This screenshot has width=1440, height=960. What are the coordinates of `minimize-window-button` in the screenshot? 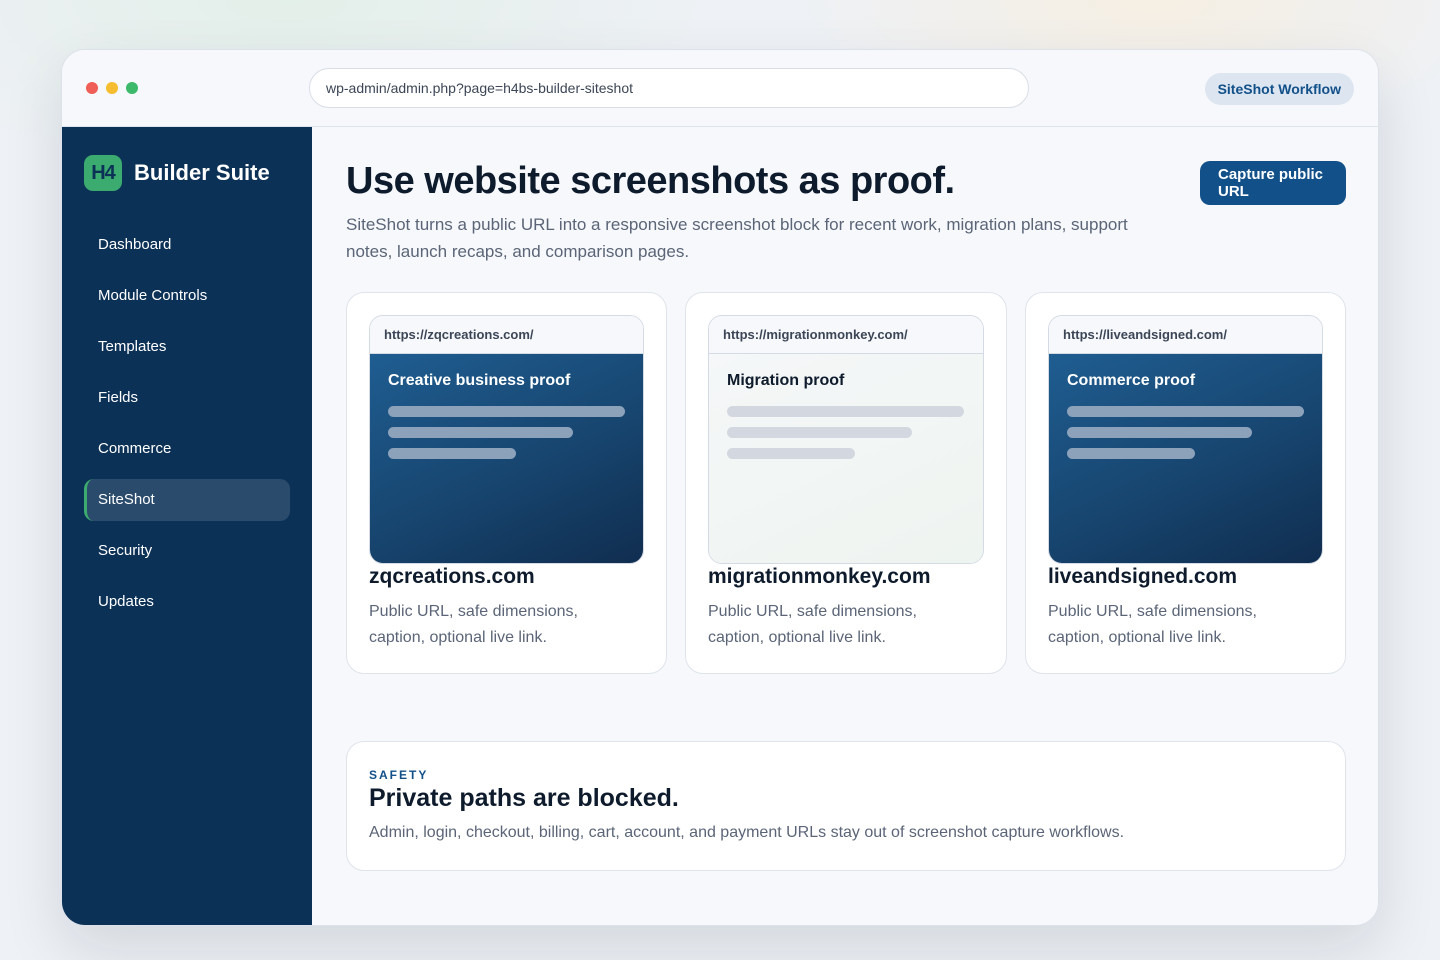 It's located at (112, 88).